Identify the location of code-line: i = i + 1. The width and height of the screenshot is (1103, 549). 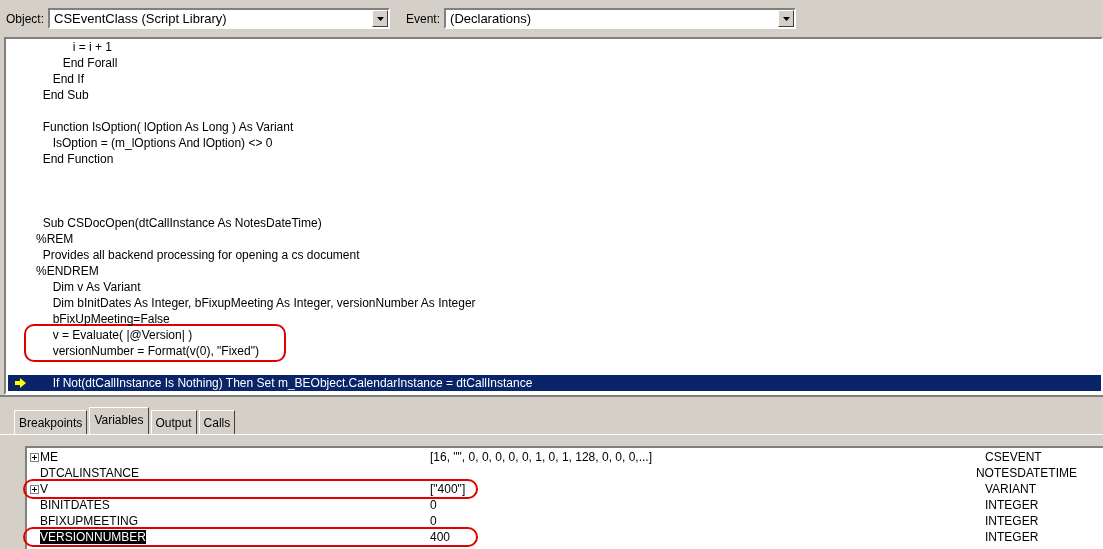
(92, 47).